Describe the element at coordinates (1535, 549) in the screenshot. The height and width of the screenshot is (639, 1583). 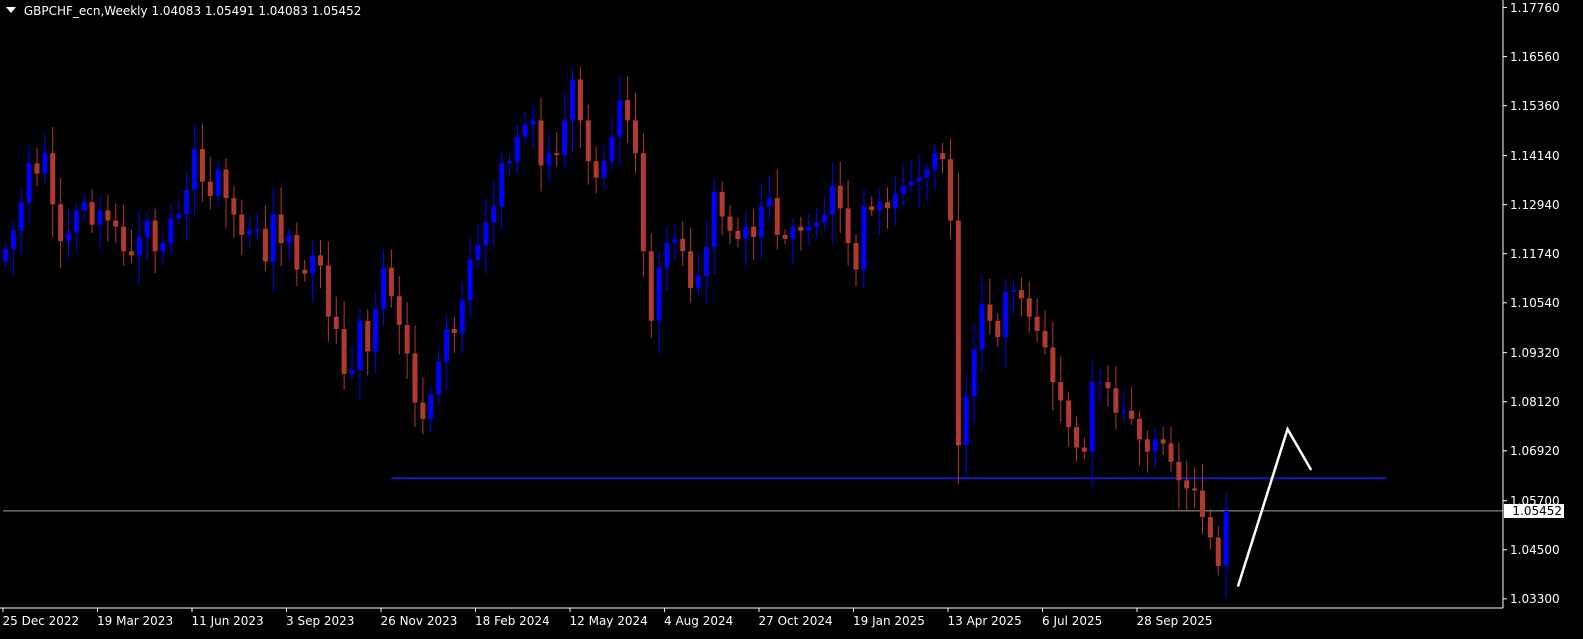
I see `price-tick-label: 1.04500` at that location.